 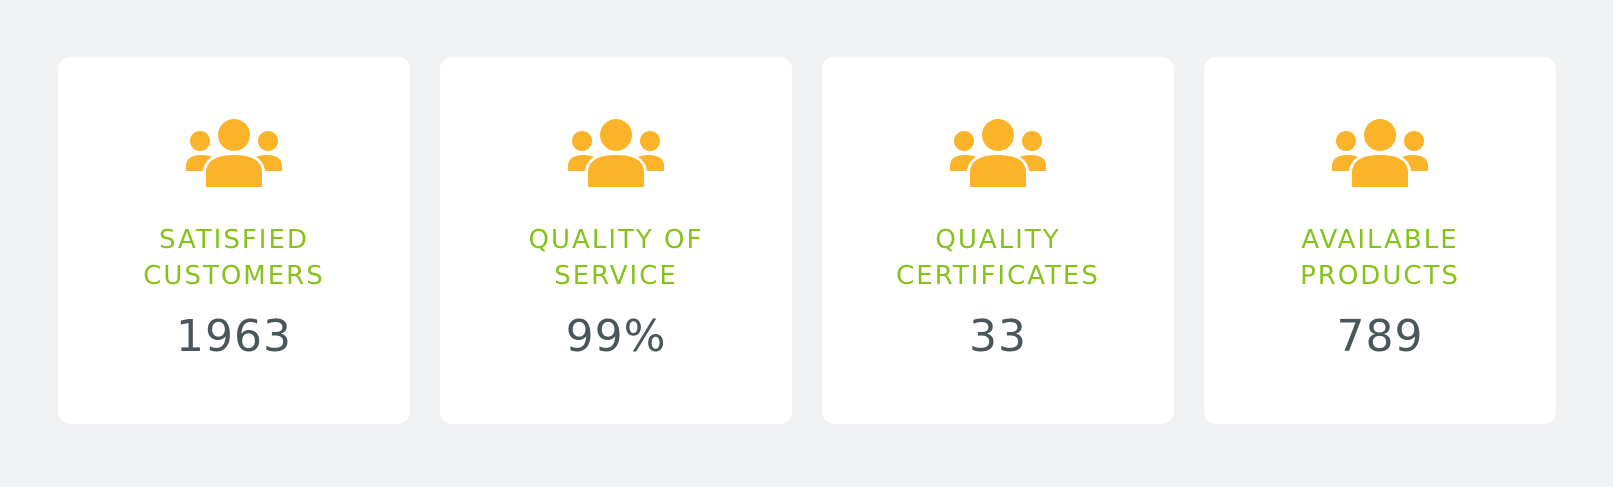 What do you see at coordinates (998, 258) in the screenshot?
I see `stat-label: QUALITY CERTIFICATES` at bounding box center [998, 258].